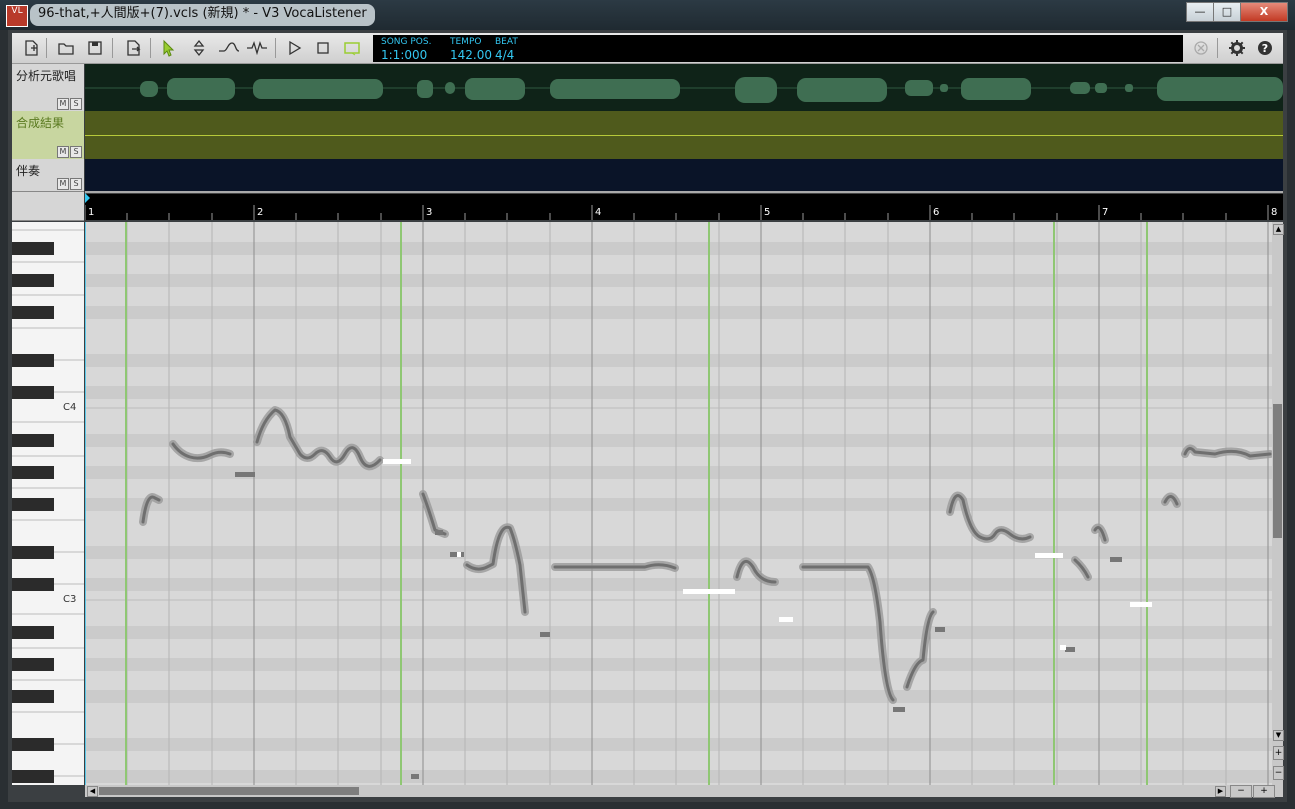 The width and height of the screenshot is (1295, 809). What do you see at coordinates (767, 212) in the screenshot?
I see `bar-number: 5` at bounding box center [767, 212].